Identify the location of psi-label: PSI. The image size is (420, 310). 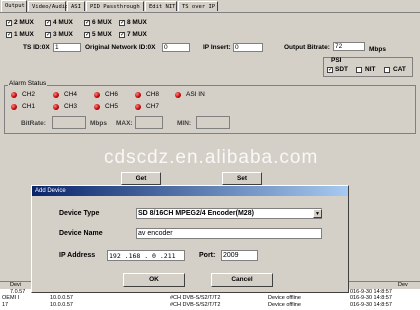
(336, 60).